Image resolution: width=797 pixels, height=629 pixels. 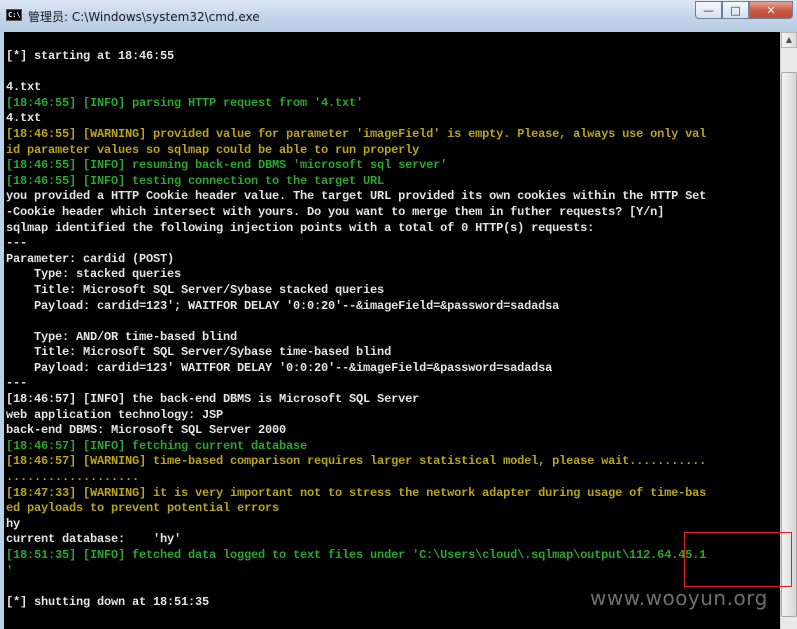 What do you see at coordinates (735, 10) in the screenshot?
I see `maximize-button: □` at bounding box center [735, 10].